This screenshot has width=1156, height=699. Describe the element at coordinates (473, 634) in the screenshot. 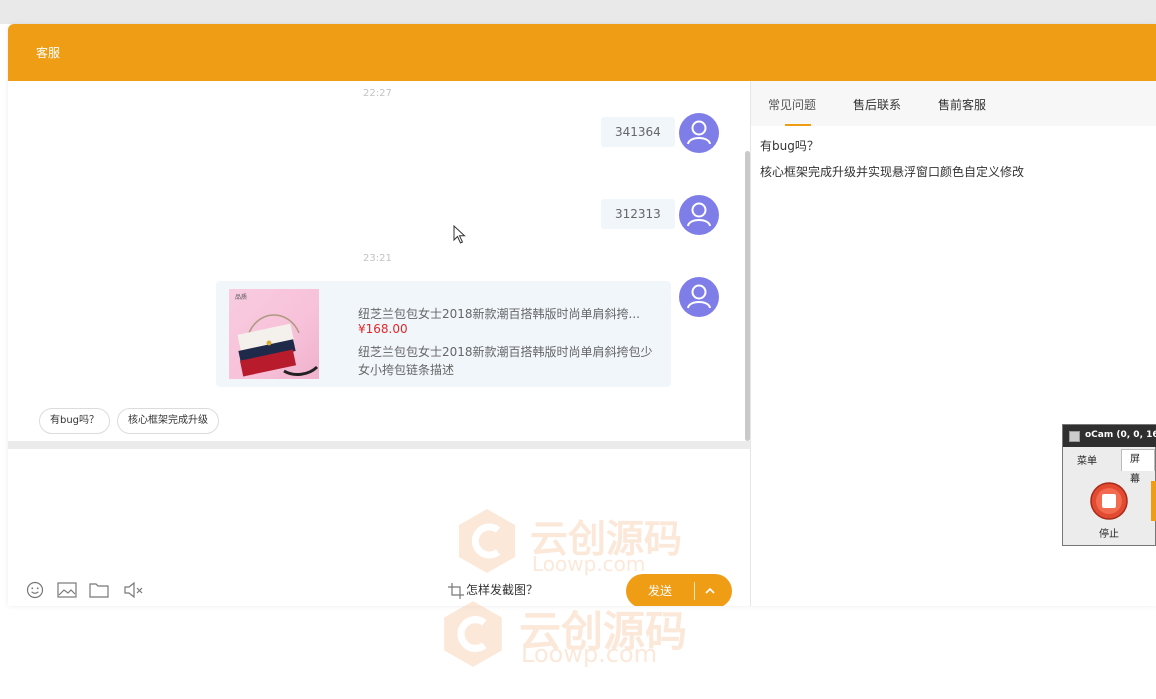

I see `watermark-c-icon` at that location.